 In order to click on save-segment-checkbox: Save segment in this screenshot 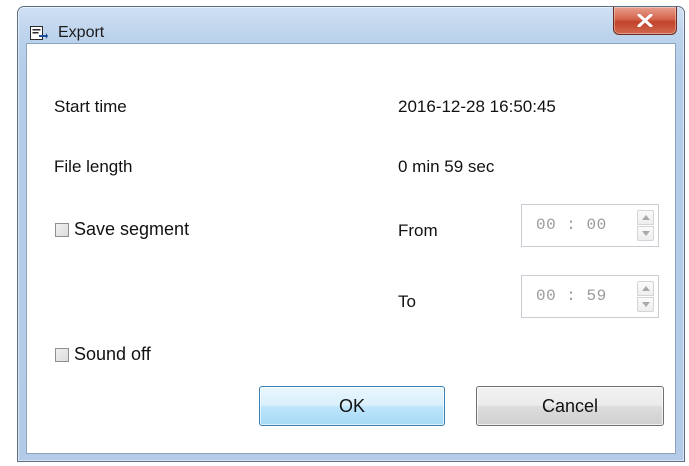, I will do `click(122, 229)`.